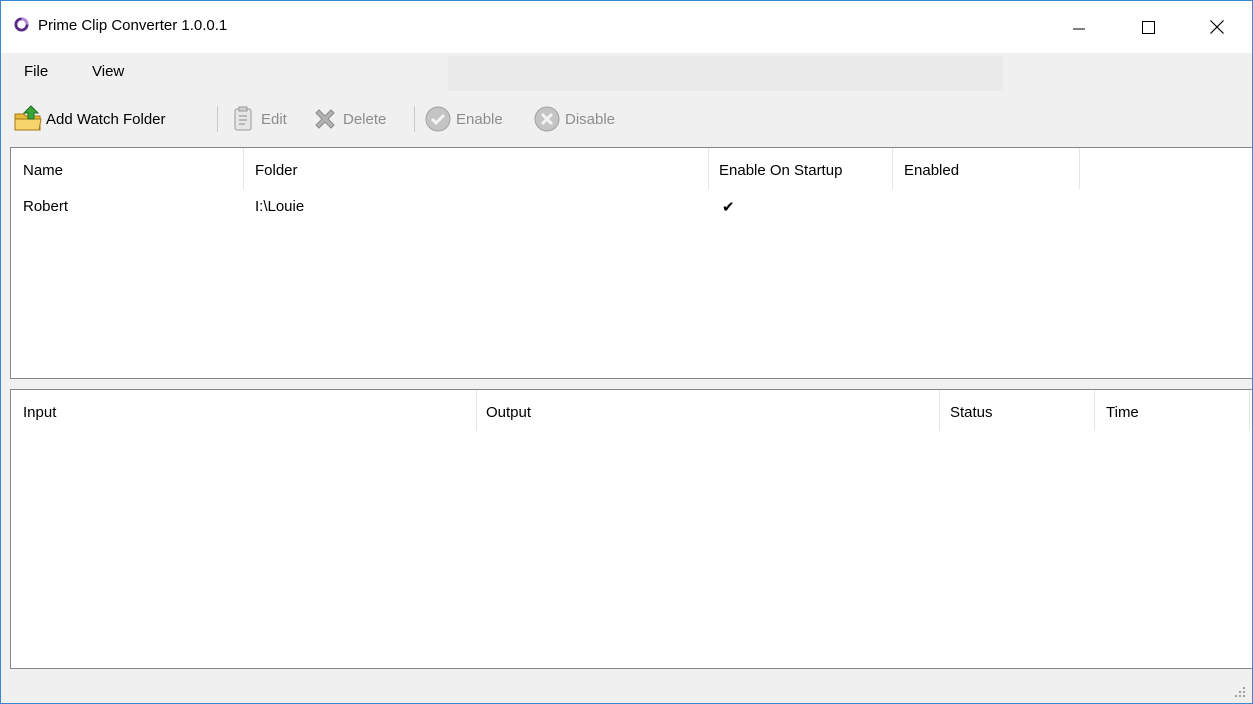 The width and height of the screenshot is (1253, 704). Describe the element at coordinates (325, 119) in the screenshot. I see `delete-x-icon` at that location.